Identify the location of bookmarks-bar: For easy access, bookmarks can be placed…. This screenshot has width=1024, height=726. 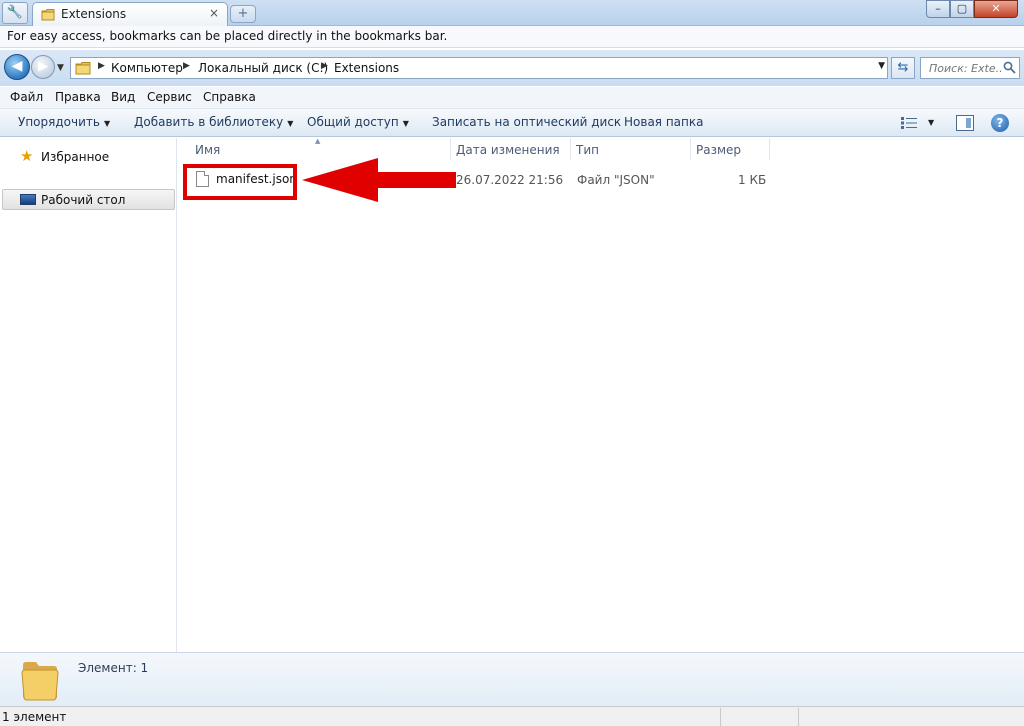
(512, 37).